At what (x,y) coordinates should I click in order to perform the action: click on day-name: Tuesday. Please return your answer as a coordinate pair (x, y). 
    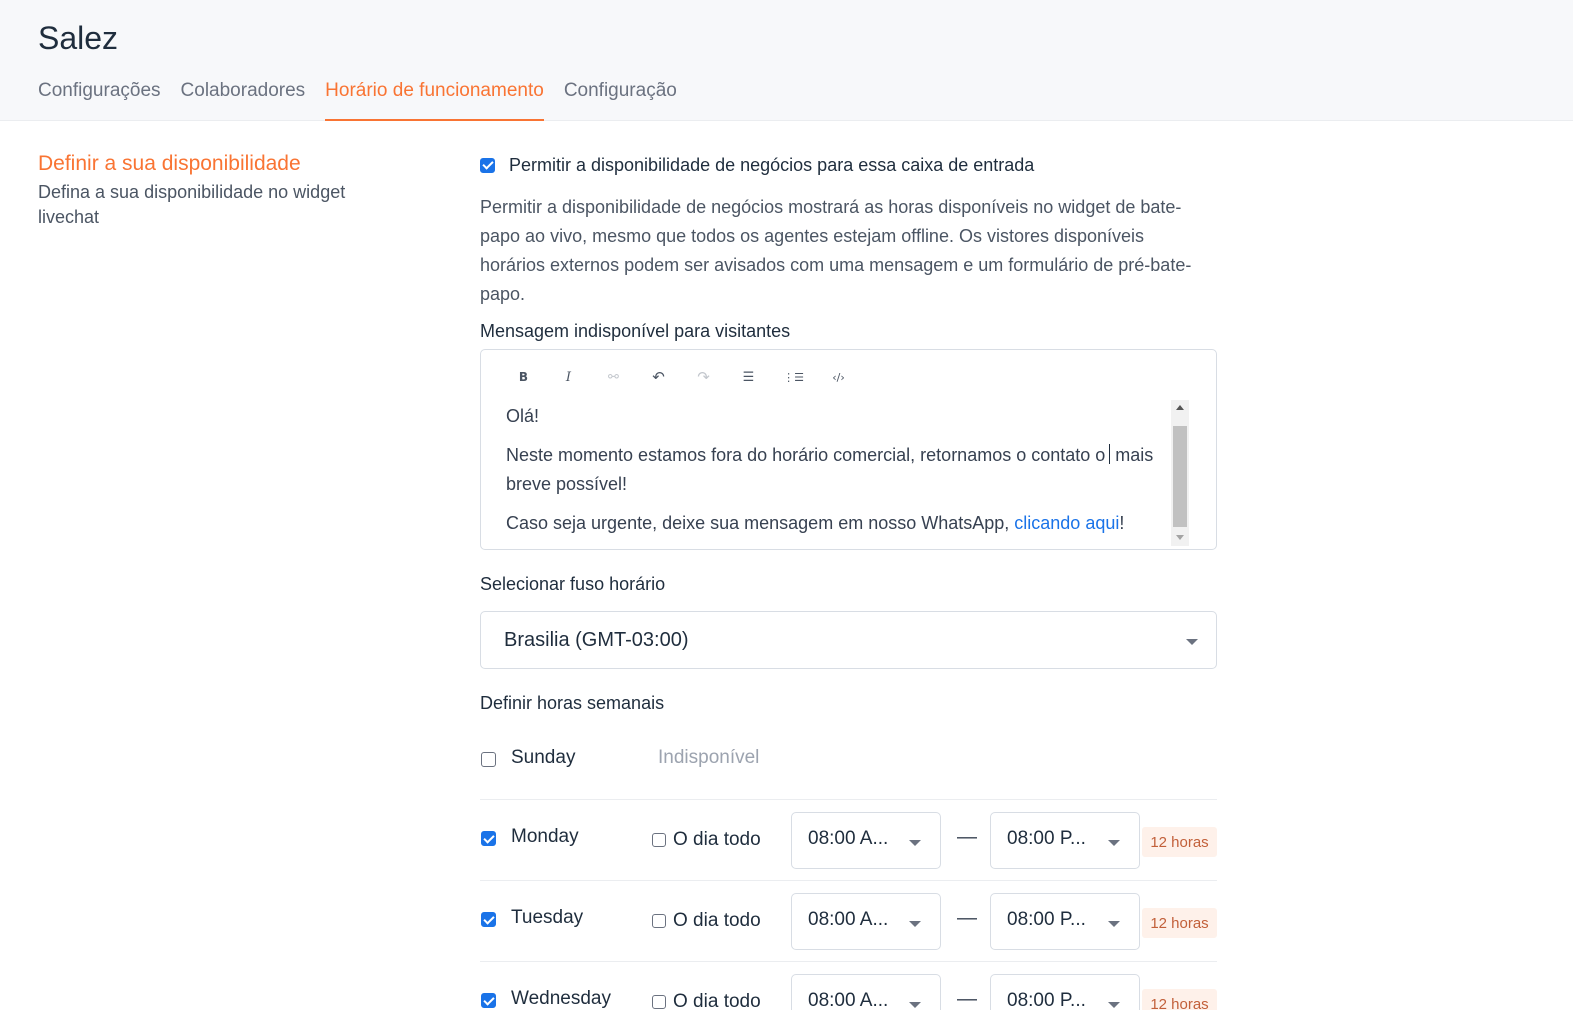
    Looking at the image, I should click on (547, 917).